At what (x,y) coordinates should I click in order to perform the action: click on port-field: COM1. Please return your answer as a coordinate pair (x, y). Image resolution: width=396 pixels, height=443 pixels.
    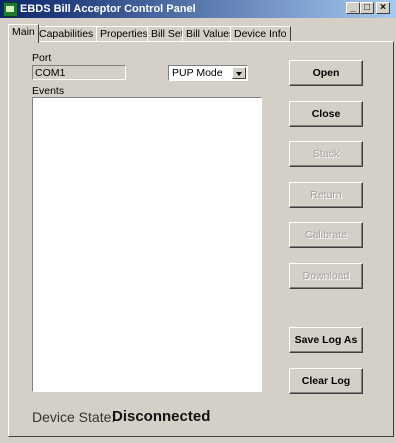
    Looking at the image, I should click on (79, 72).